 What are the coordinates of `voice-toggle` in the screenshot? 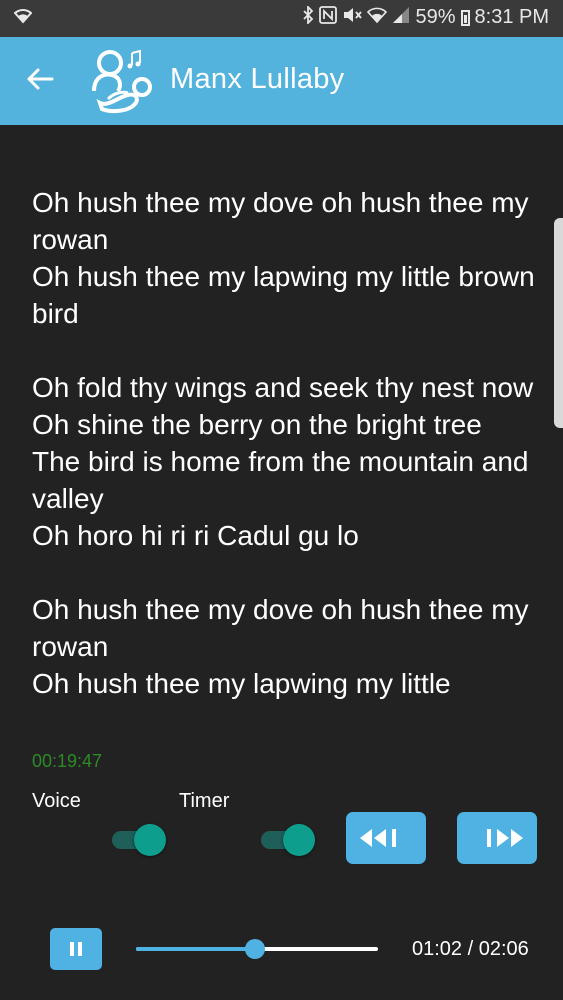 It's located at (140, 840).